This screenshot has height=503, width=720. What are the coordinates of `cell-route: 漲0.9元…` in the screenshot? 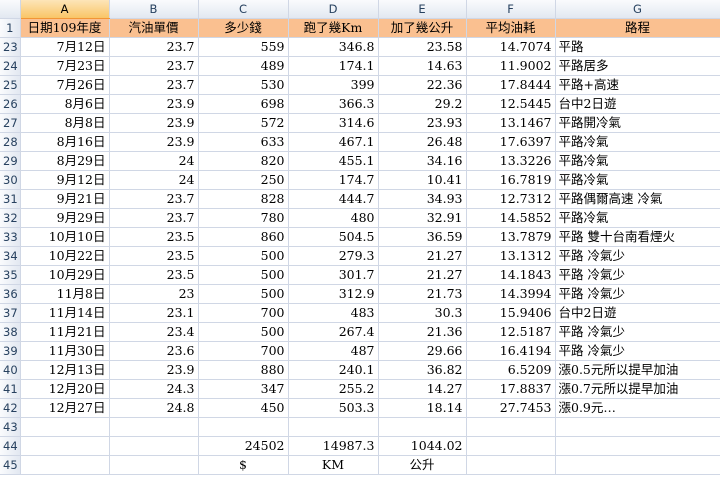 It's located at (637, 408).